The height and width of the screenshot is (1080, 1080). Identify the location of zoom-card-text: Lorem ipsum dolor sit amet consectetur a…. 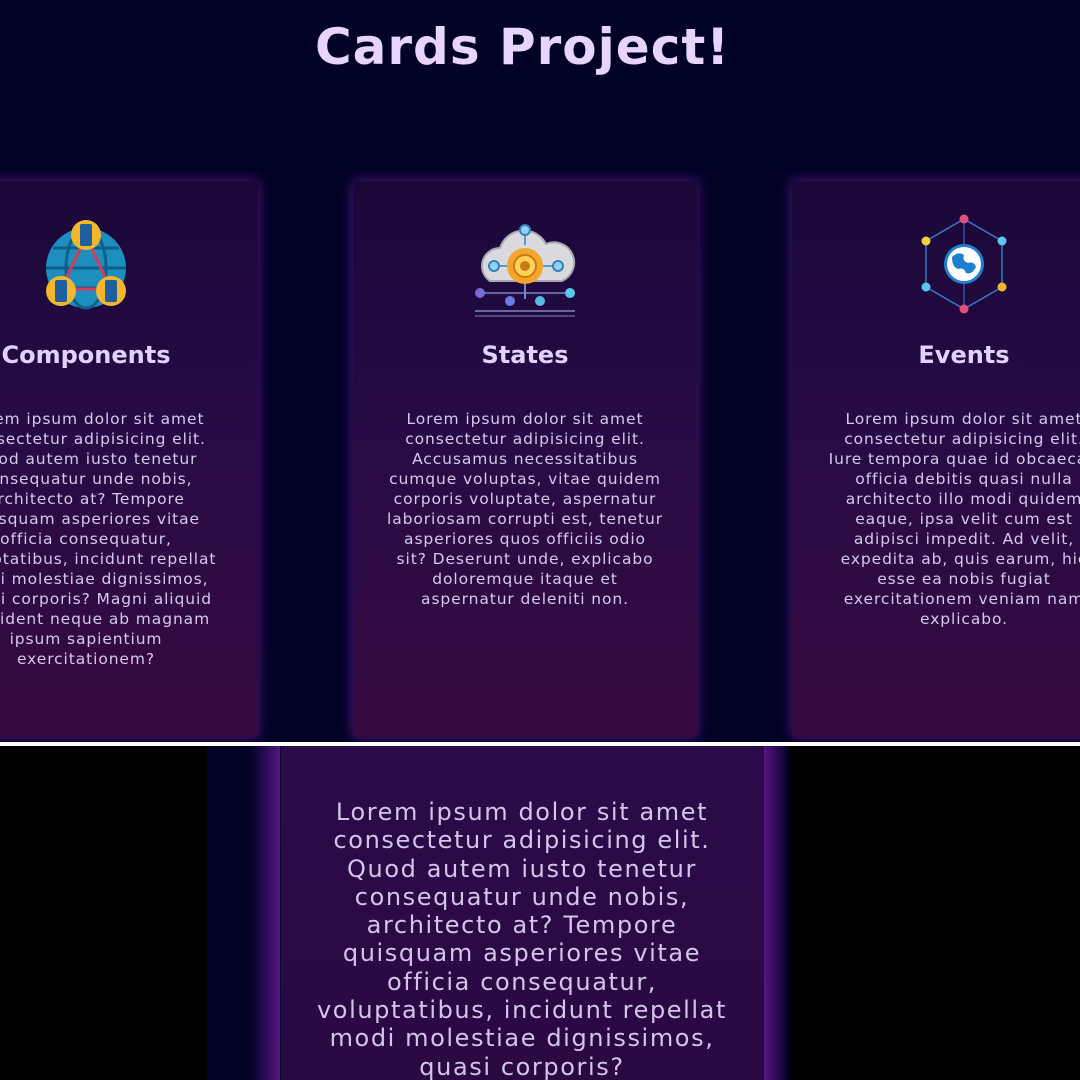
(522, 939).